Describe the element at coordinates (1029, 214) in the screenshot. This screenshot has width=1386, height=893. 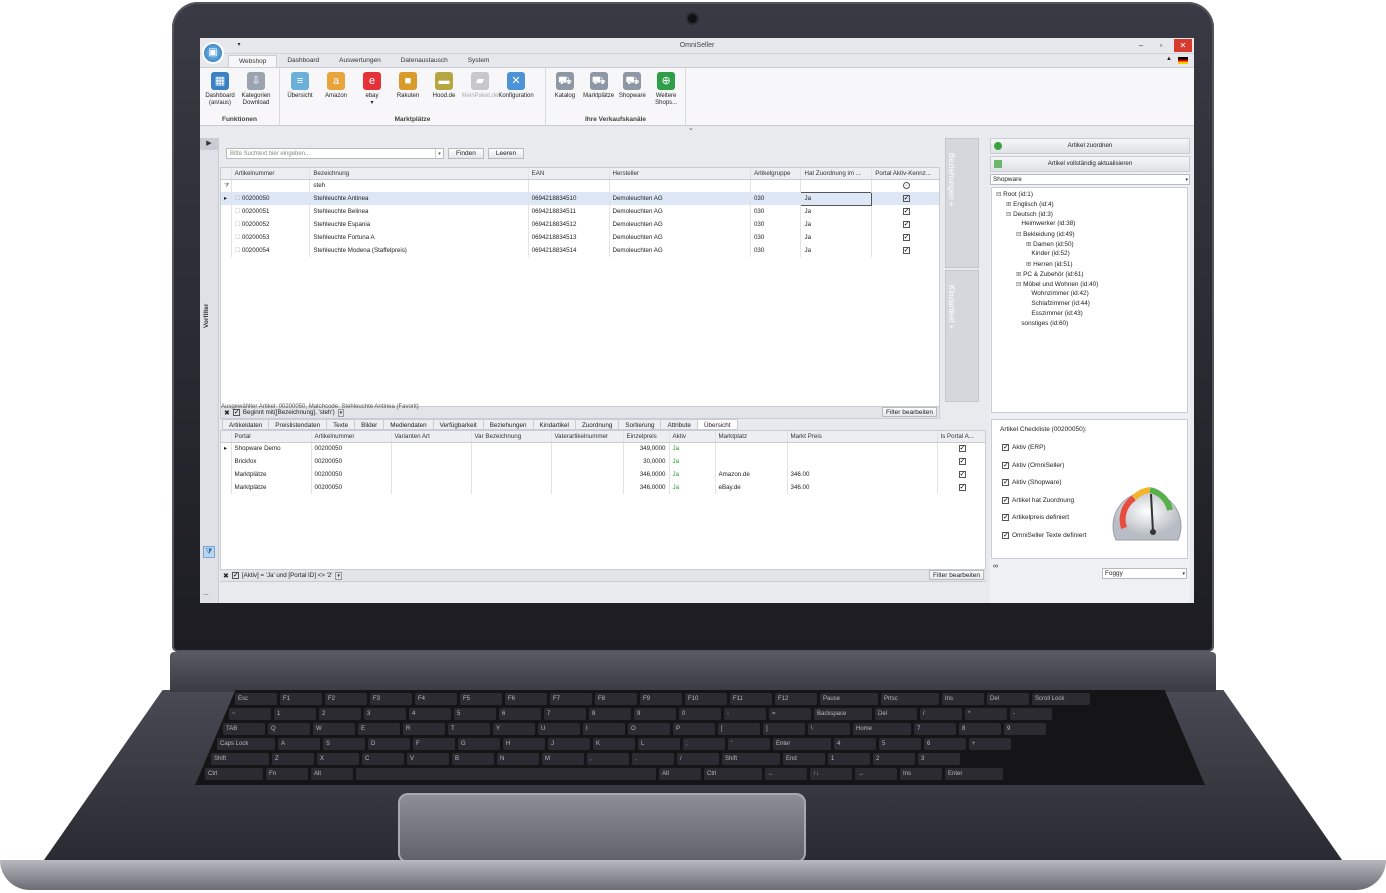
I see `tree-node: ⊟ Deutsch (id:3)` at that location.